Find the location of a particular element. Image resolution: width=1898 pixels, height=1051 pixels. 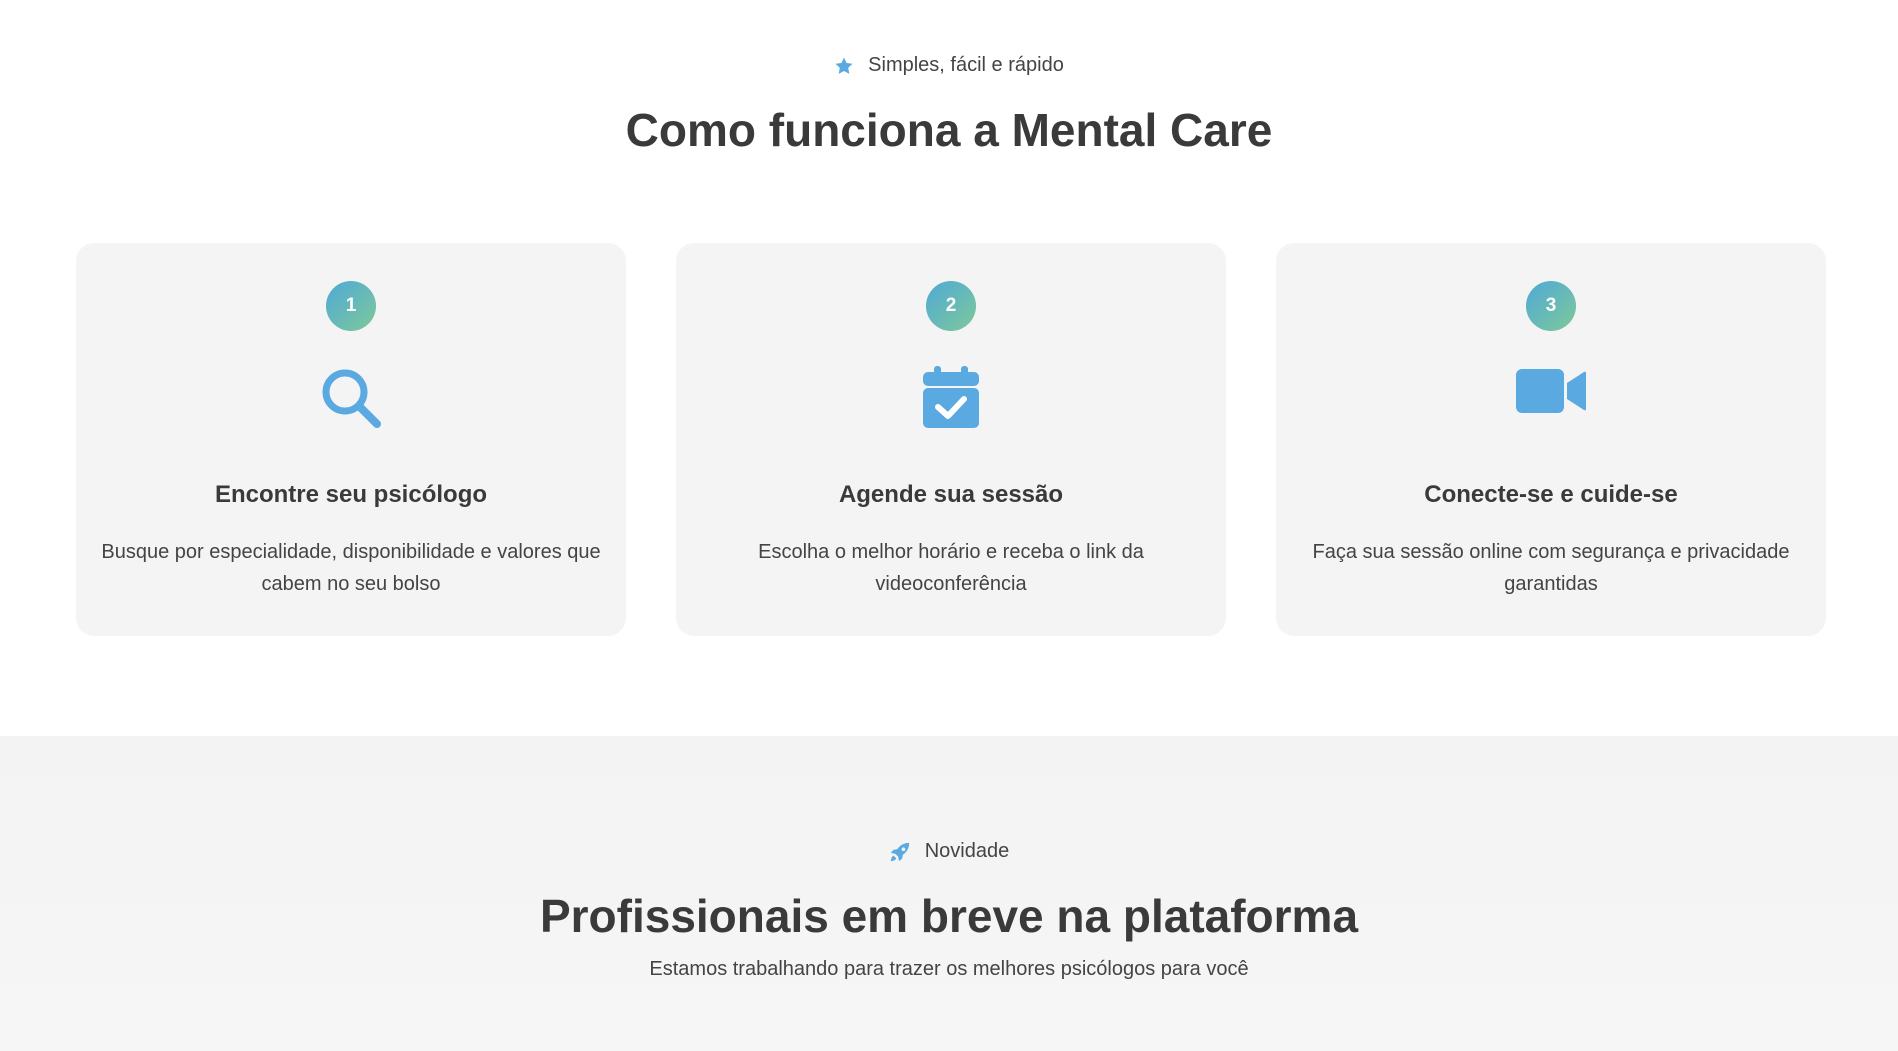

step-number-badge: 2 is located at coordinates (951, 306).